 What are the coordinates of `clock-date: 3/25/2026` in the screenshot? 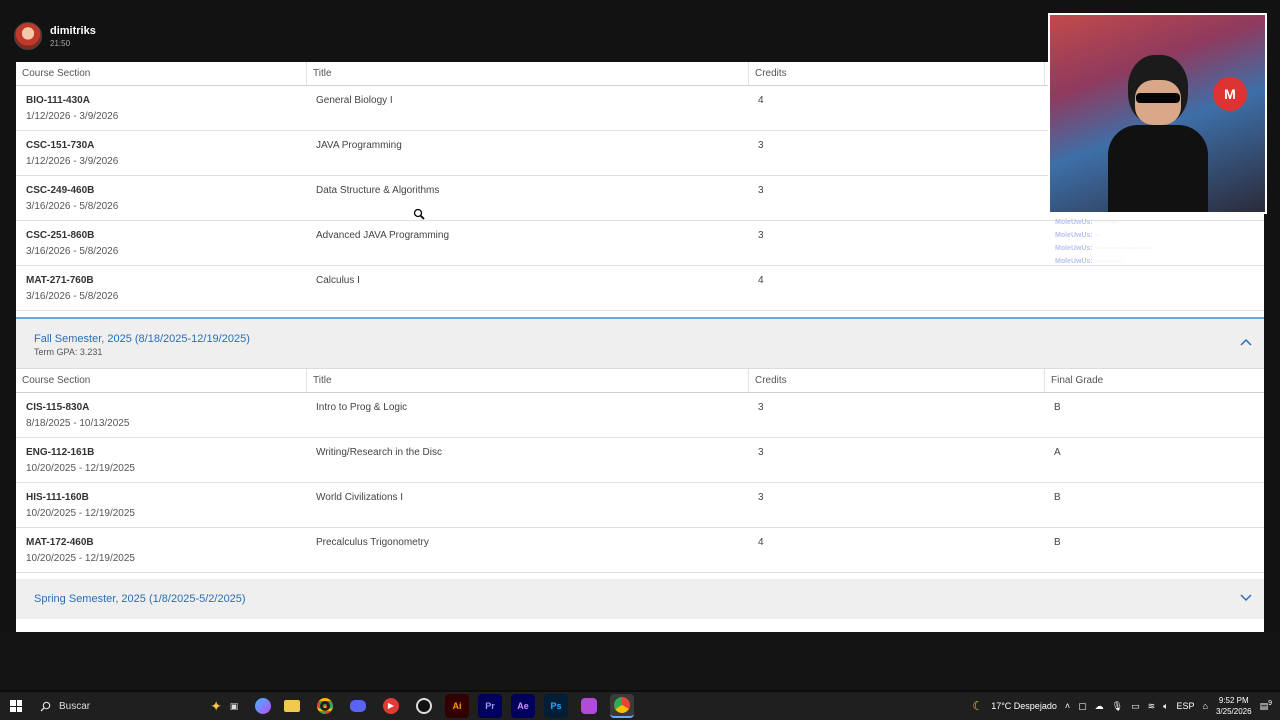 It's located at (1233, 711).